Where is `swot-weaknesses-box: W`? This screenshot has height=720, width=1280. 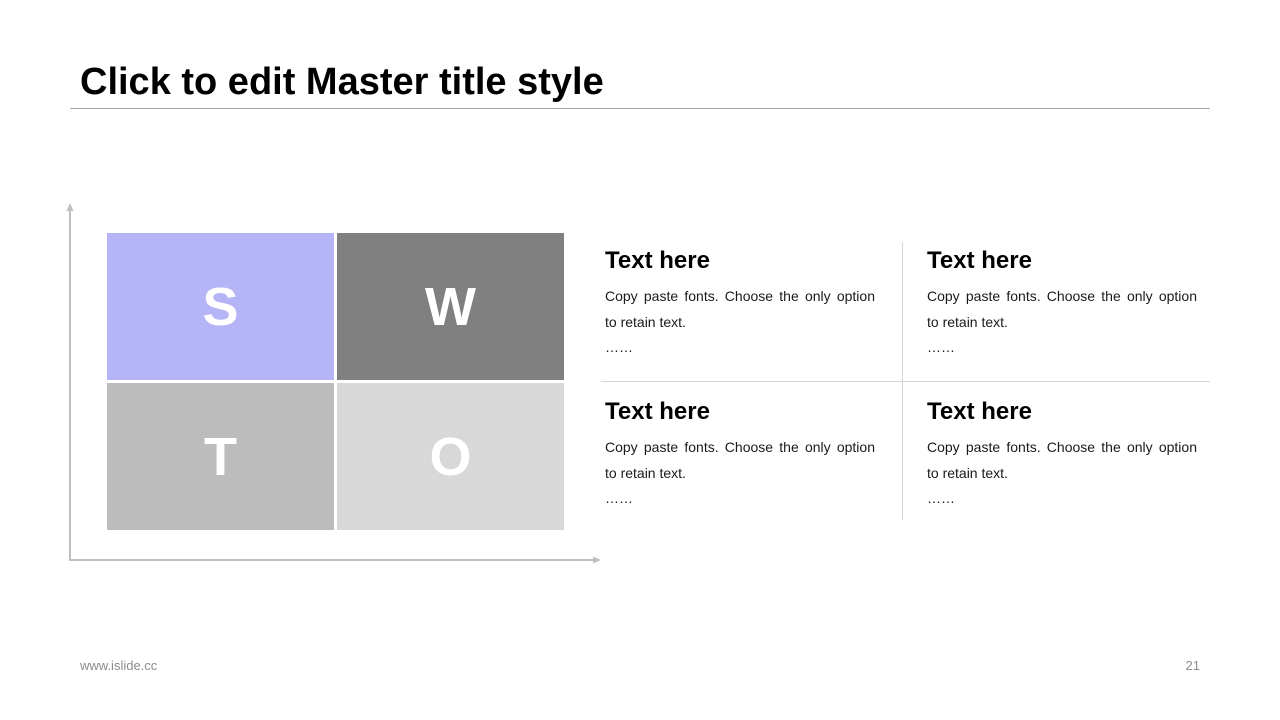
swot-weaknesses-box: W is located at coordinates (450, 306).